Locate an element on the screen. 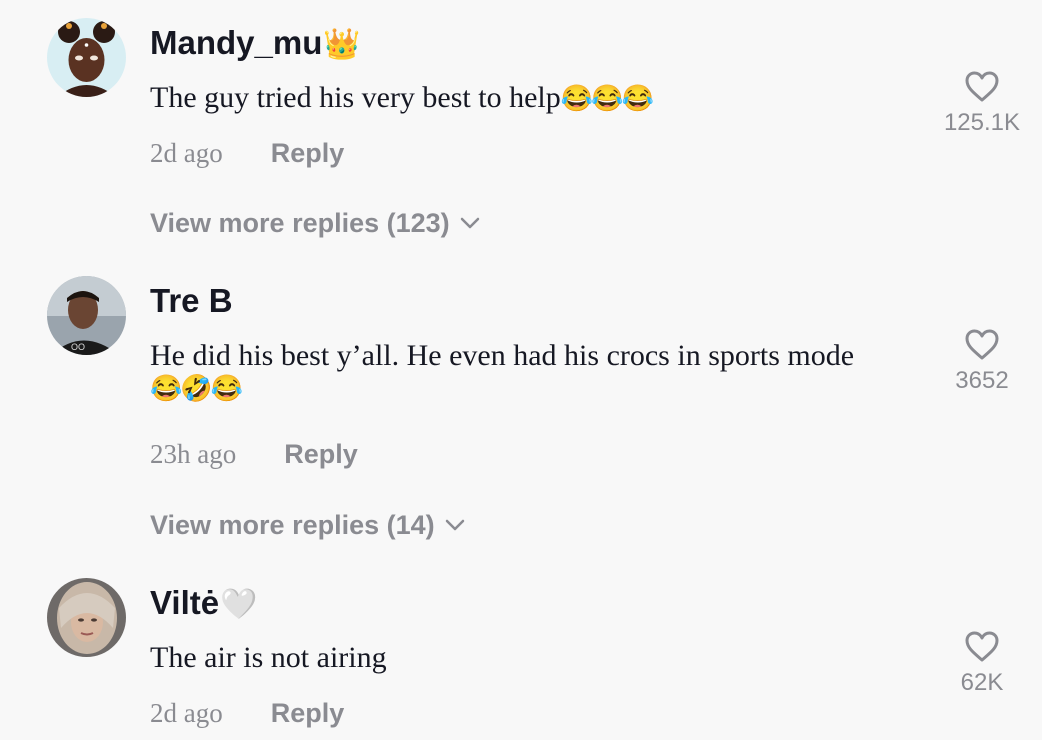  comment-meta: 23h ago Reply is located at coordinates (254, 454).